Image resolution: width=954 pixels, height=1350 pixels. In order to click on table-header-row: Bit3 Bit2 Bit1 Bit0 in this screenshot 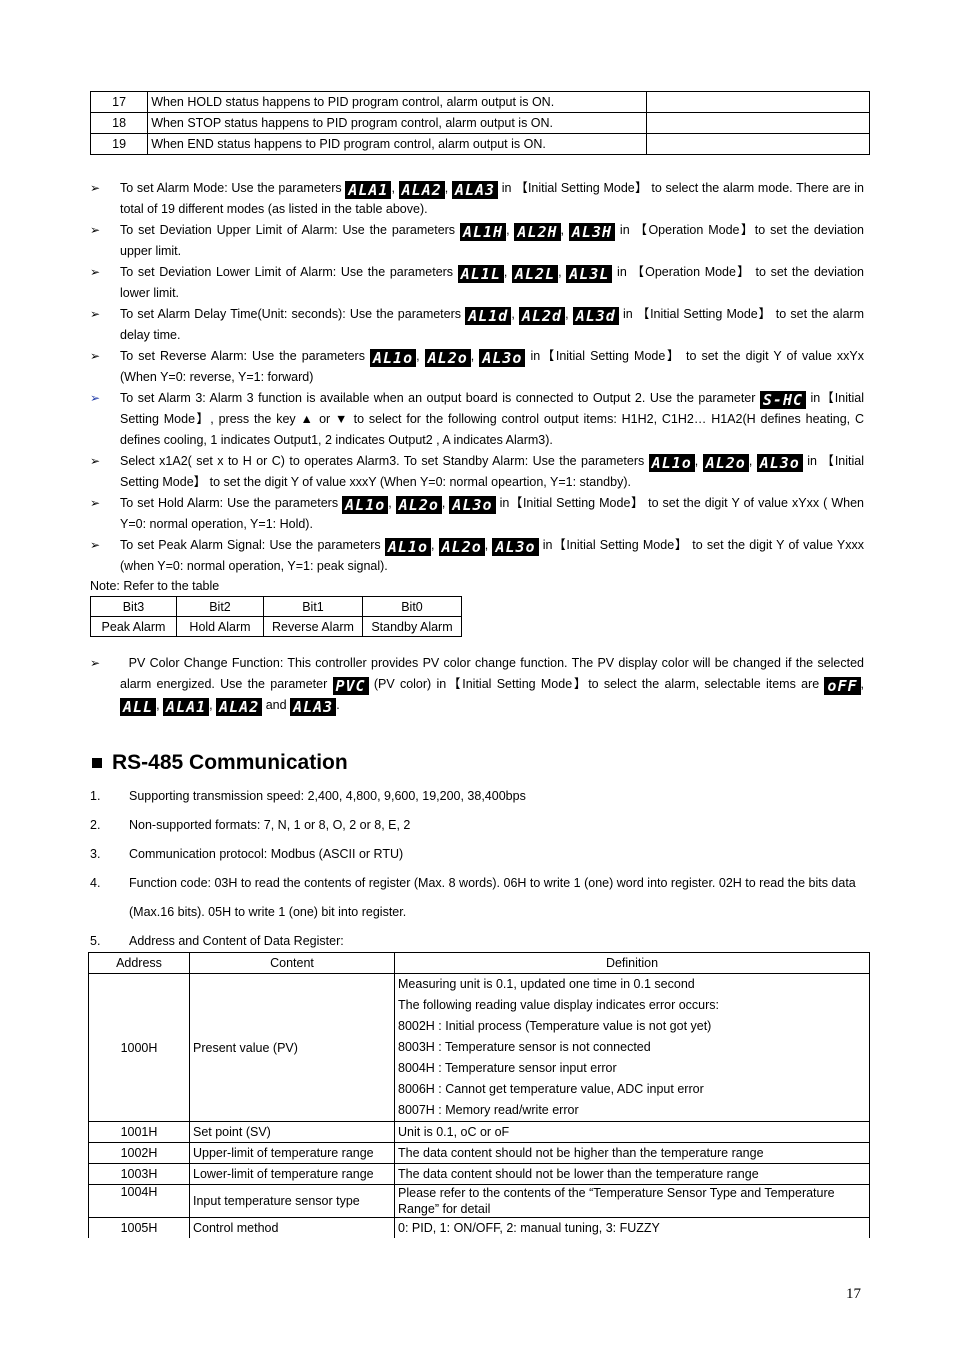, I will do `click(276, 606)`.